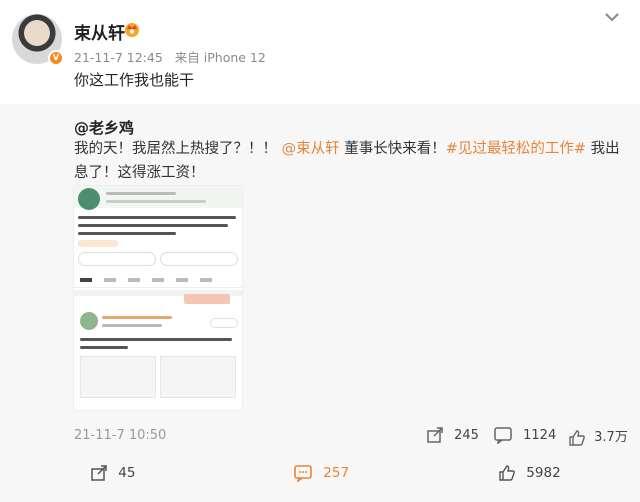 Image resolution: width=640 pixels, height=502 pixels. What do you see at coordinates (452, 435) in the screenshot?
I see `repost-share-button: 245` at bounding box center [452, 435].